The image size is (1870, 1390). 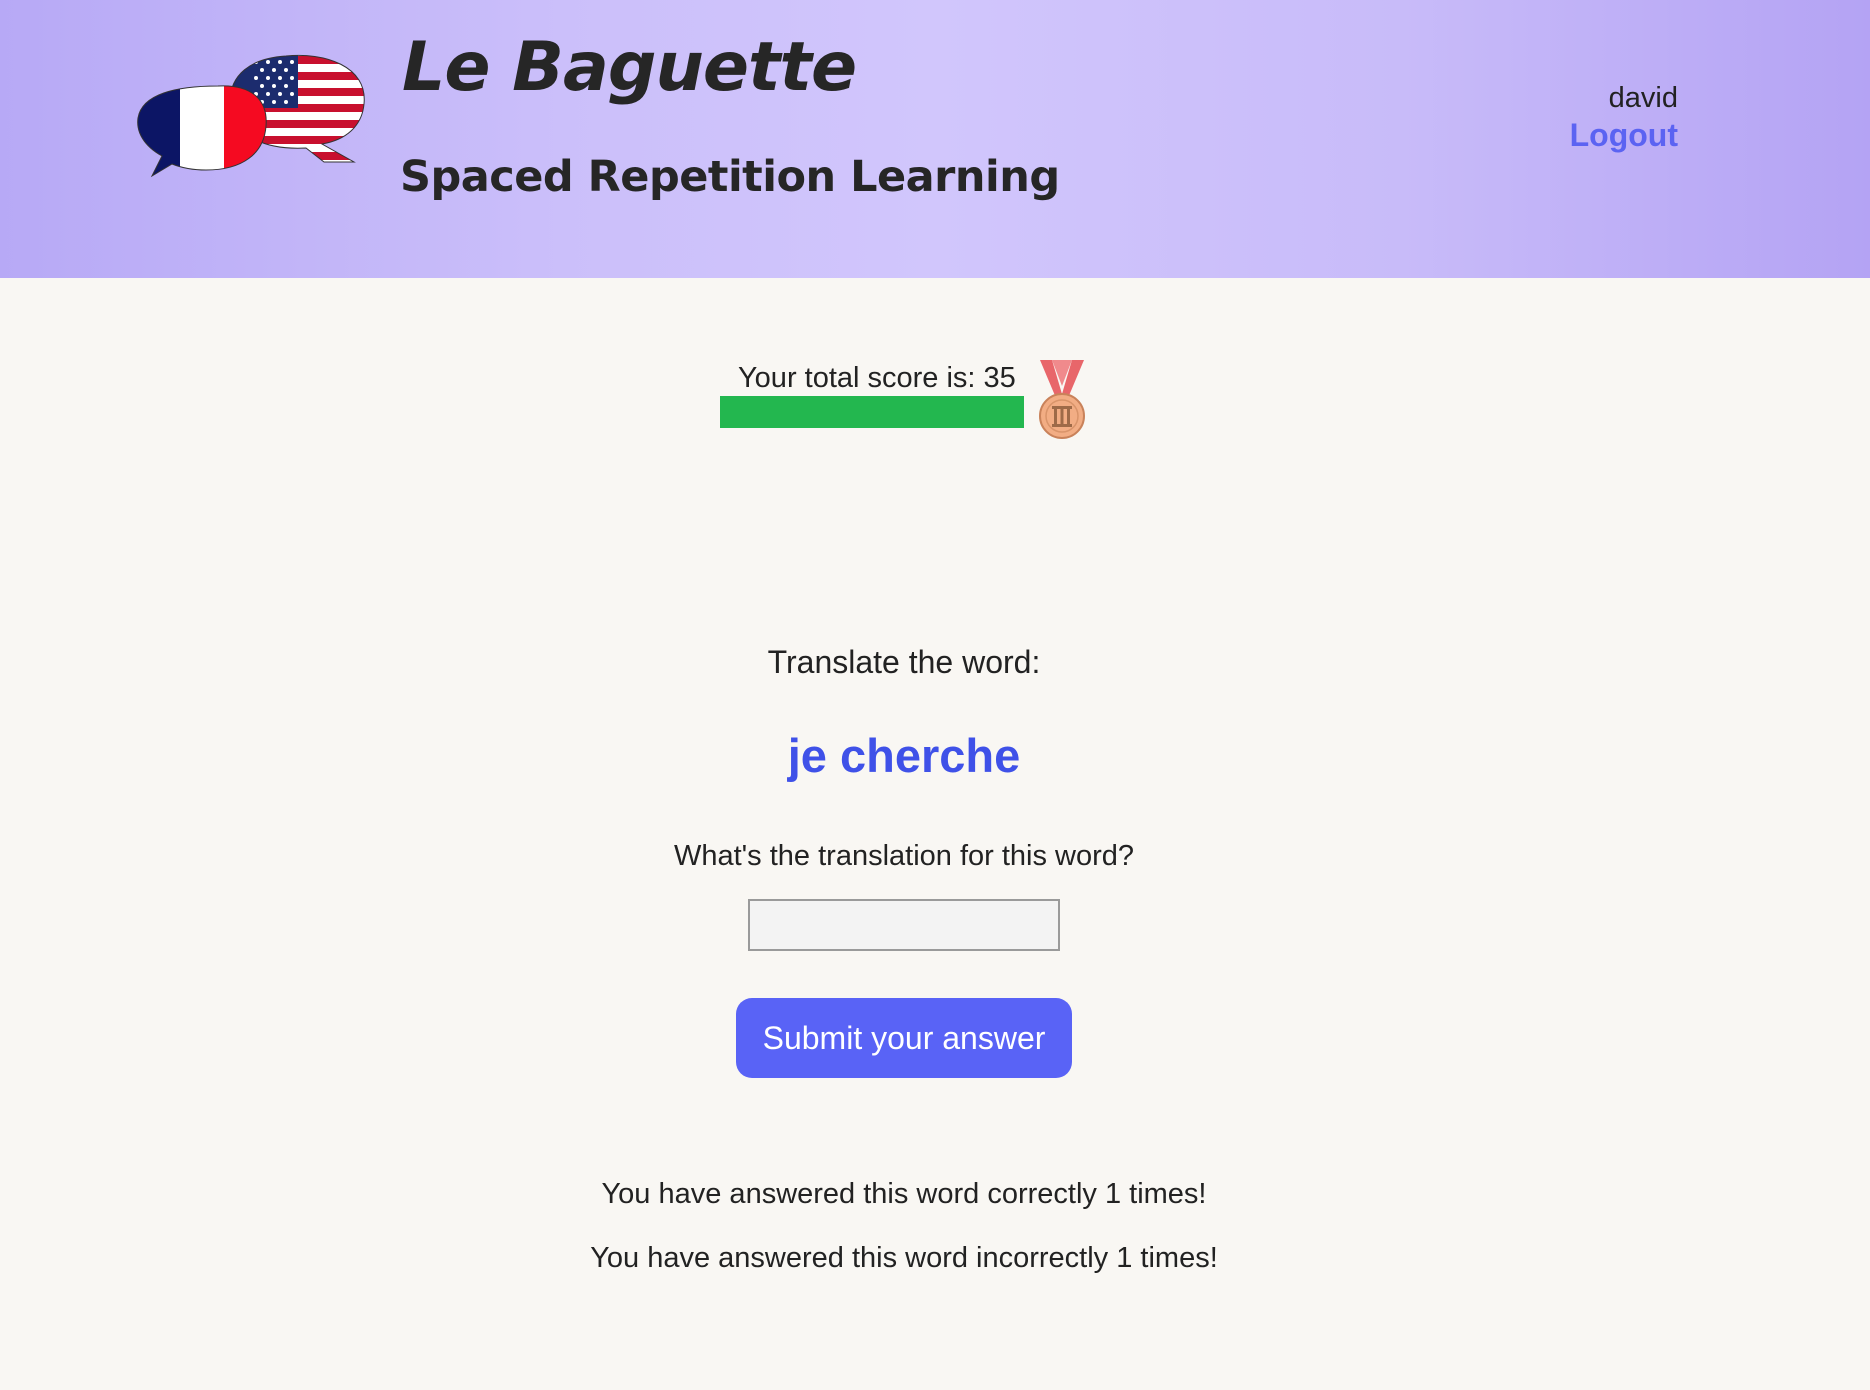 I want to click on total-score-label: Your total score is: 35, so click(x=877, y=378).